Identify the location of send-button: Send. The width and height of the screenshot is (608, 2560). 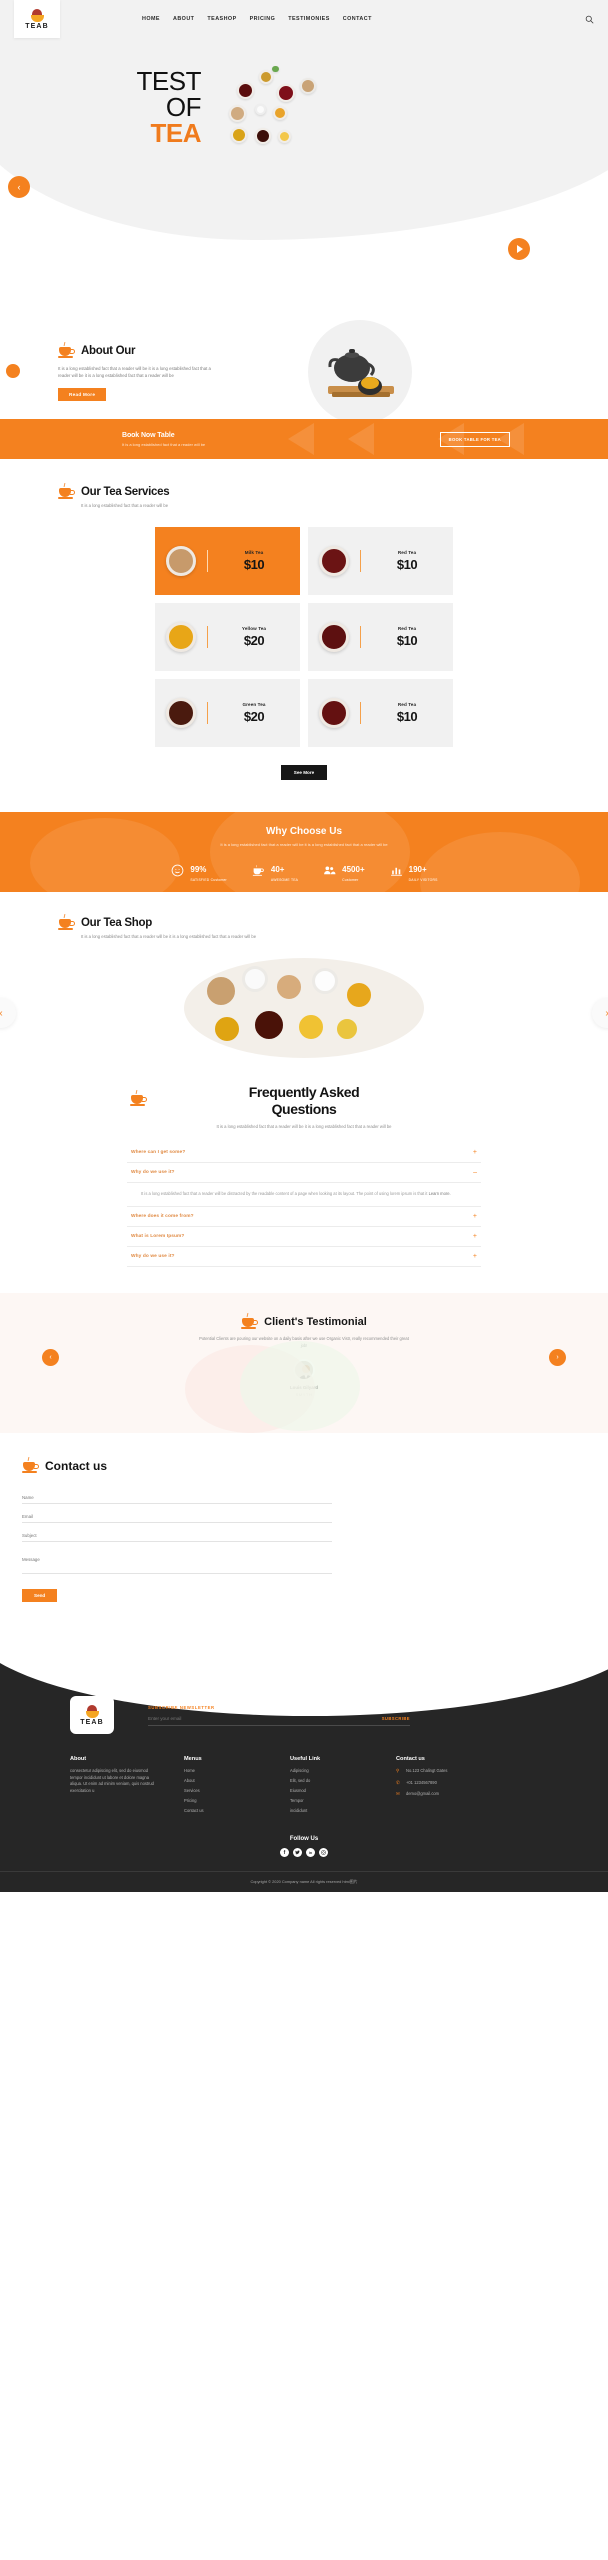
(40, 1595).